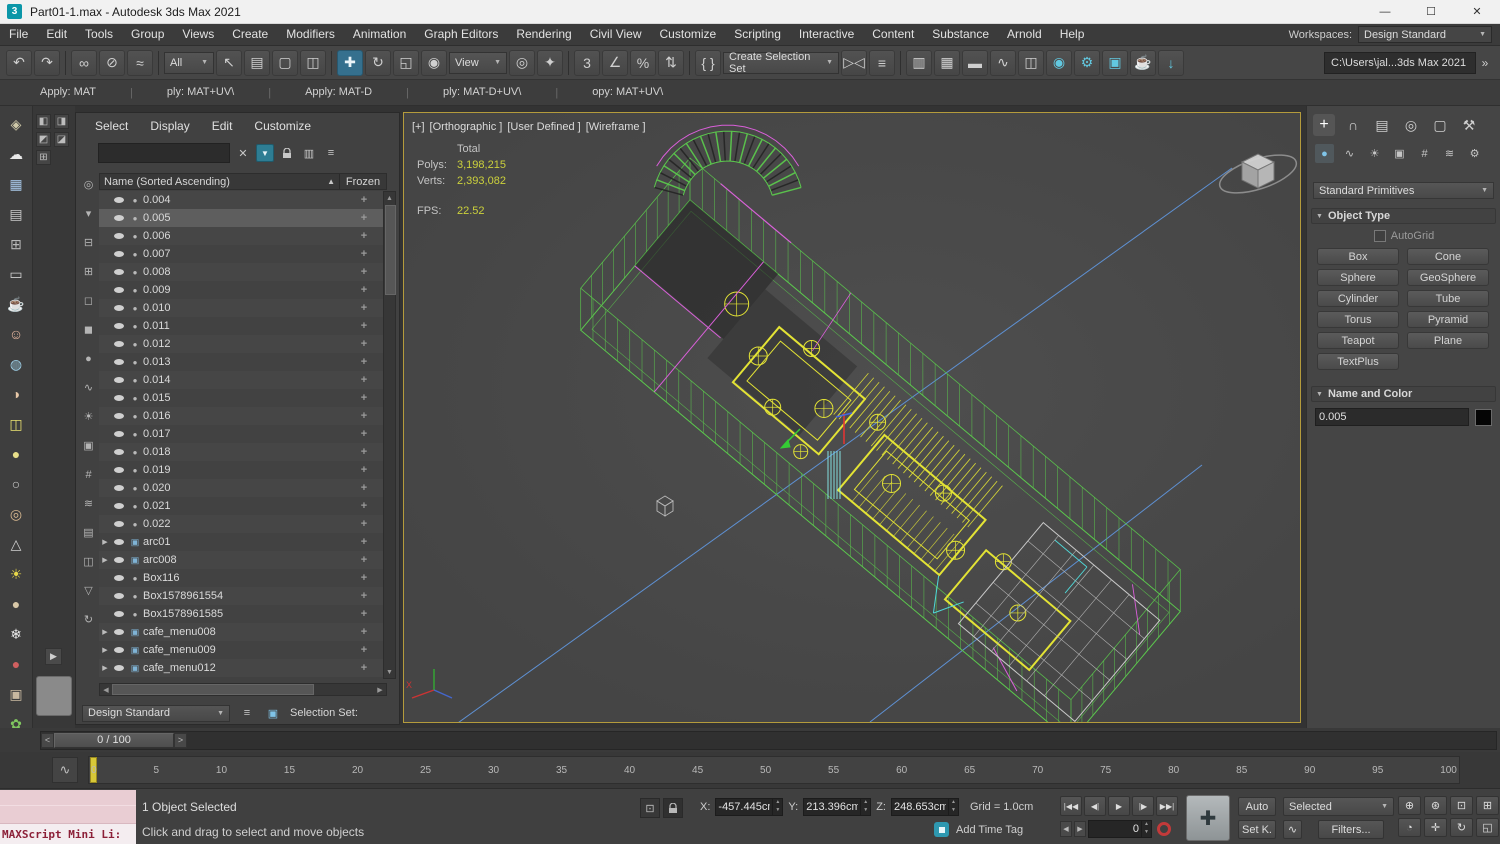 This screenshot has width=1500, height=844. What do you see at coordinates (243, 434) in the screenshot?
I see `explorer-row: ● 0.017 +` at bounding box center [243, 434].